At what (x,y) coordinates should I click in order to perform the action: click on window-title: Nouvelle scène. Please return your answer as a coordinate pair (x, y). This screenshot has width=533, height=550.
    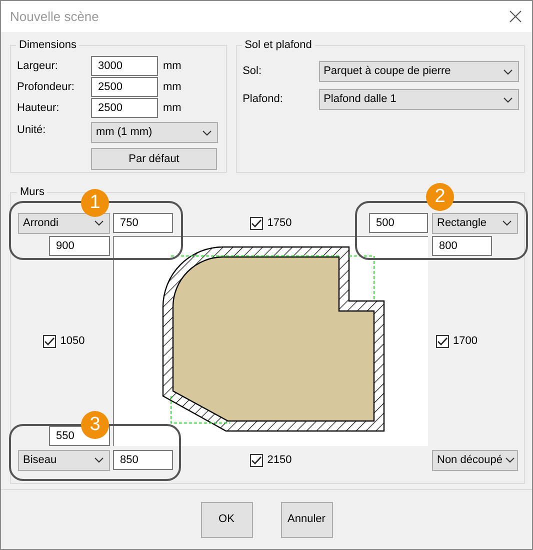
    Looking at the image, I should click on (54, 17).